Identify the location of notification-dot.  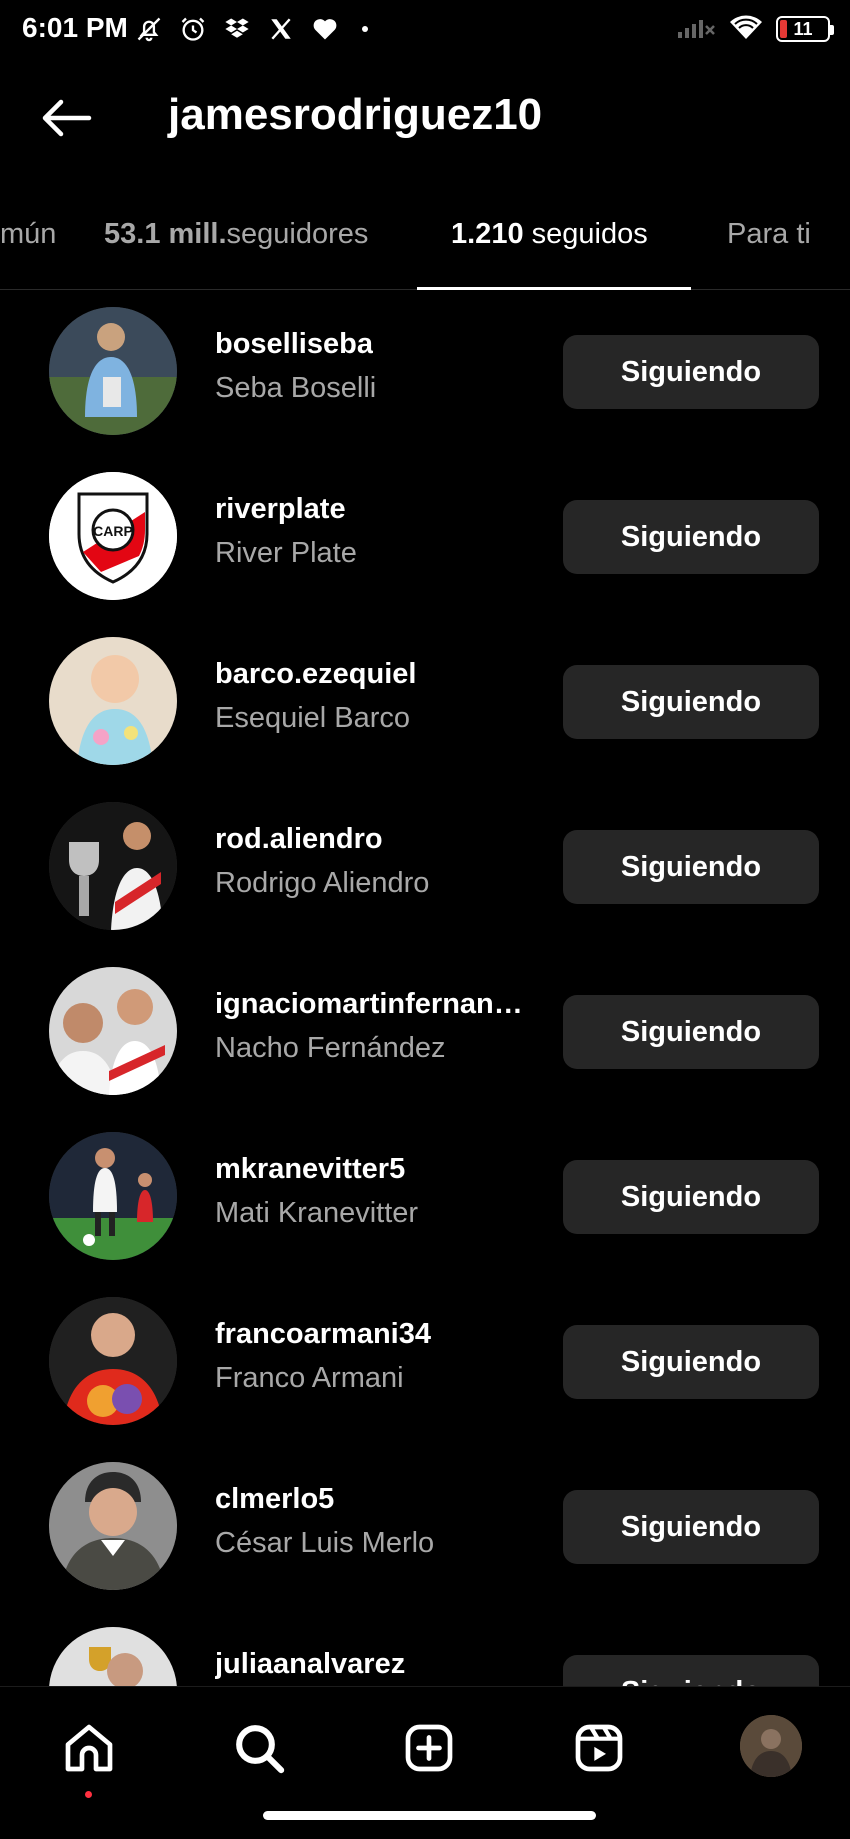
(88, 1794).